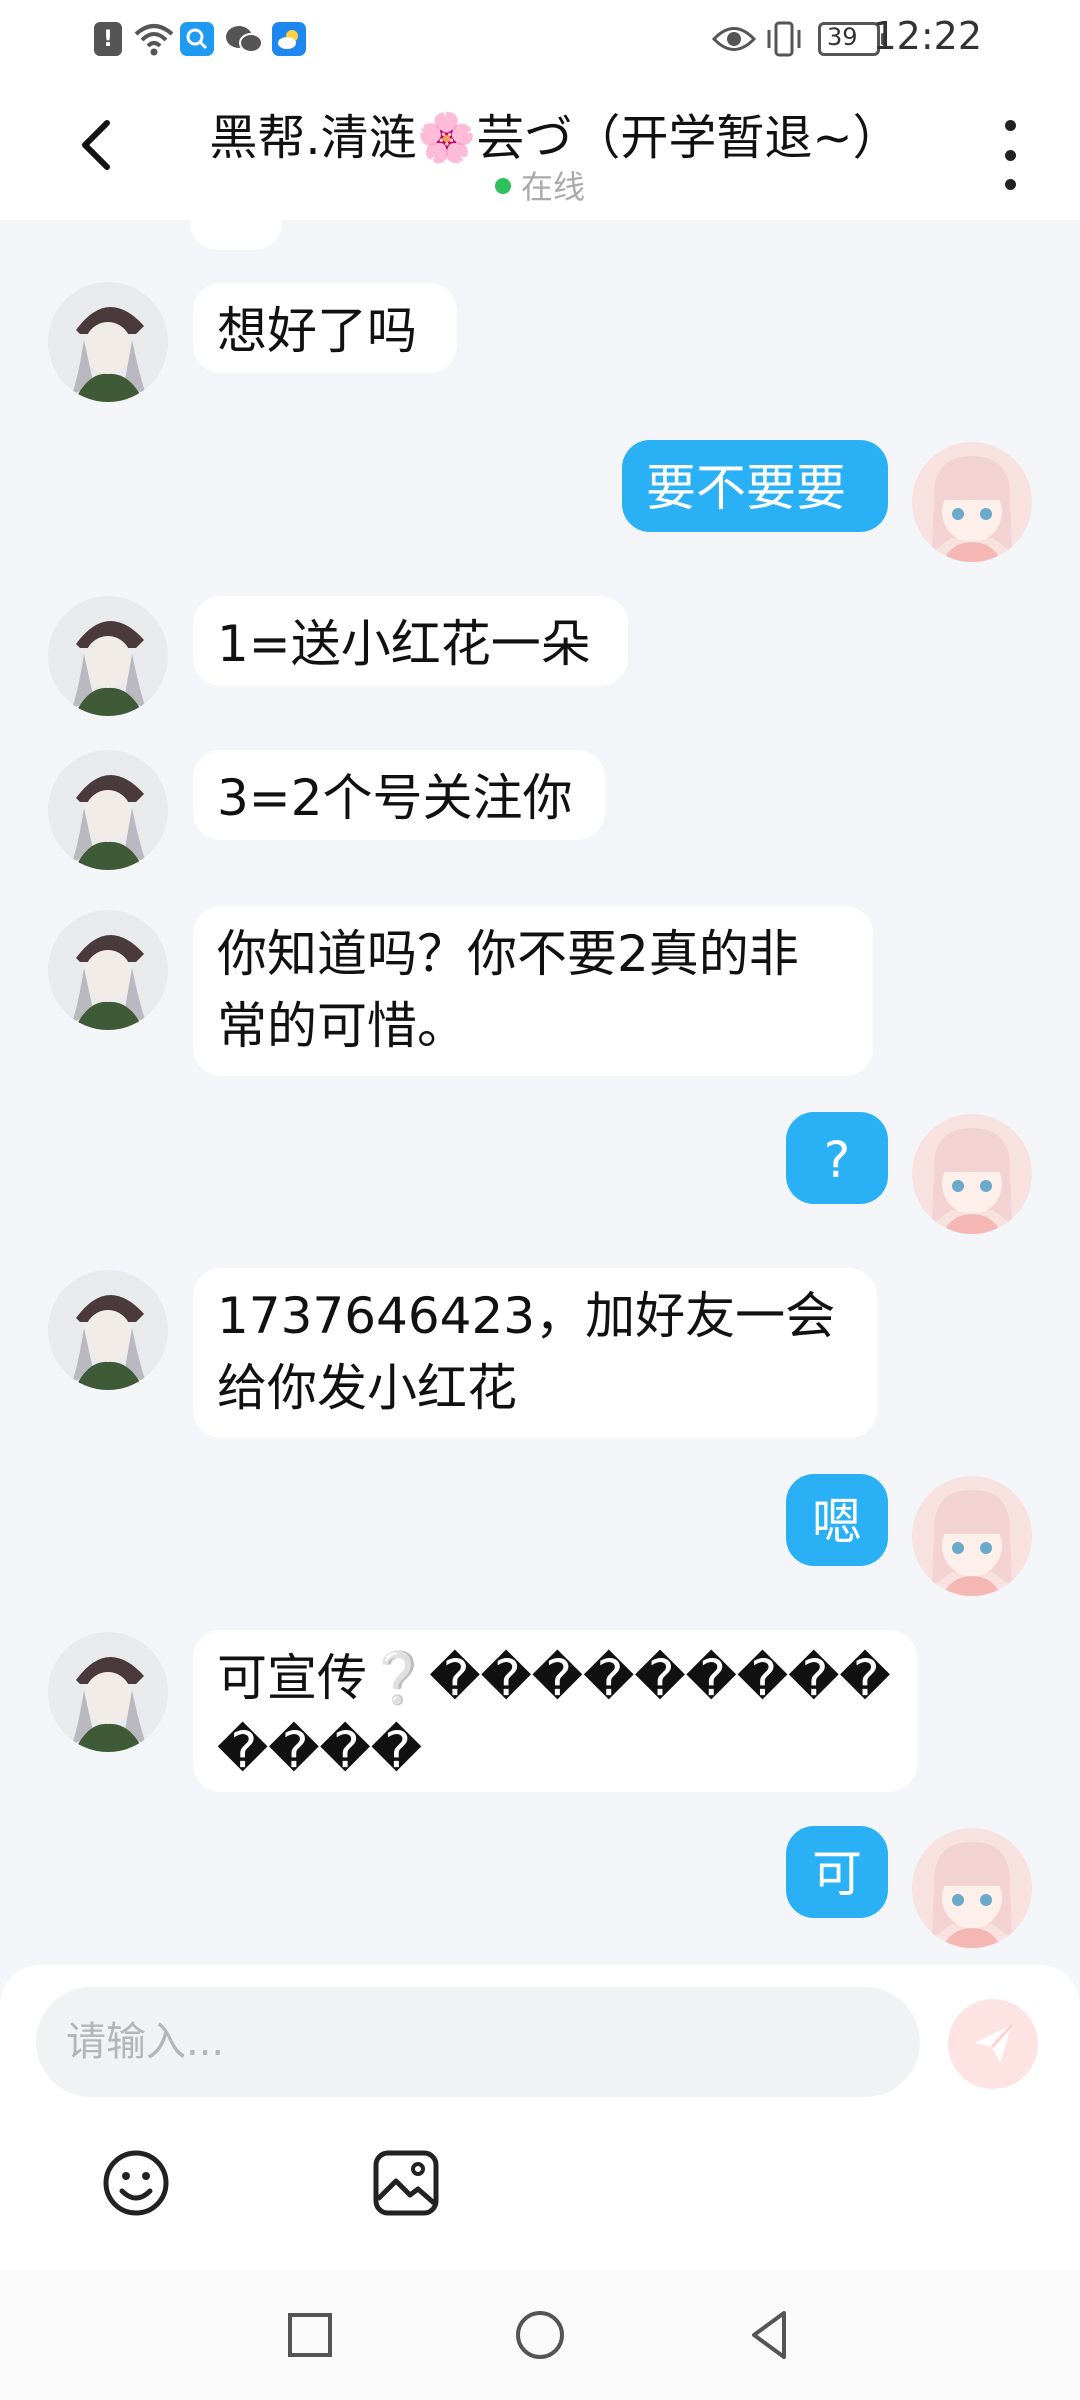  Describe the element at coordinates (526, 1316) in the screenshot. I see `message-line: 1737646423，加好友一会` at that location.